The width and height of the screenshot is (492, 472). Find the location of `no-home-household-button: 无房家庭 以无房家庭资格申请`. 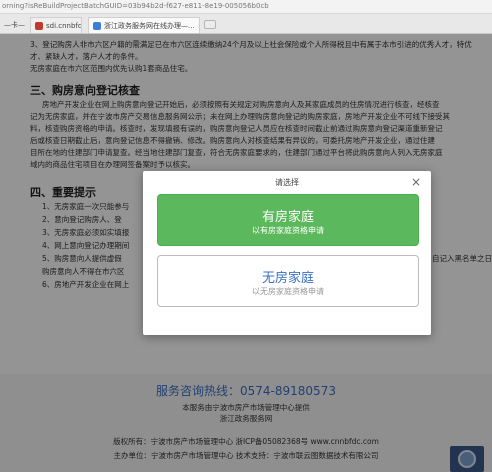

no-home-household-button: 无房家庭 以无房家庭资格申请 is located at coordinates (288, 281).